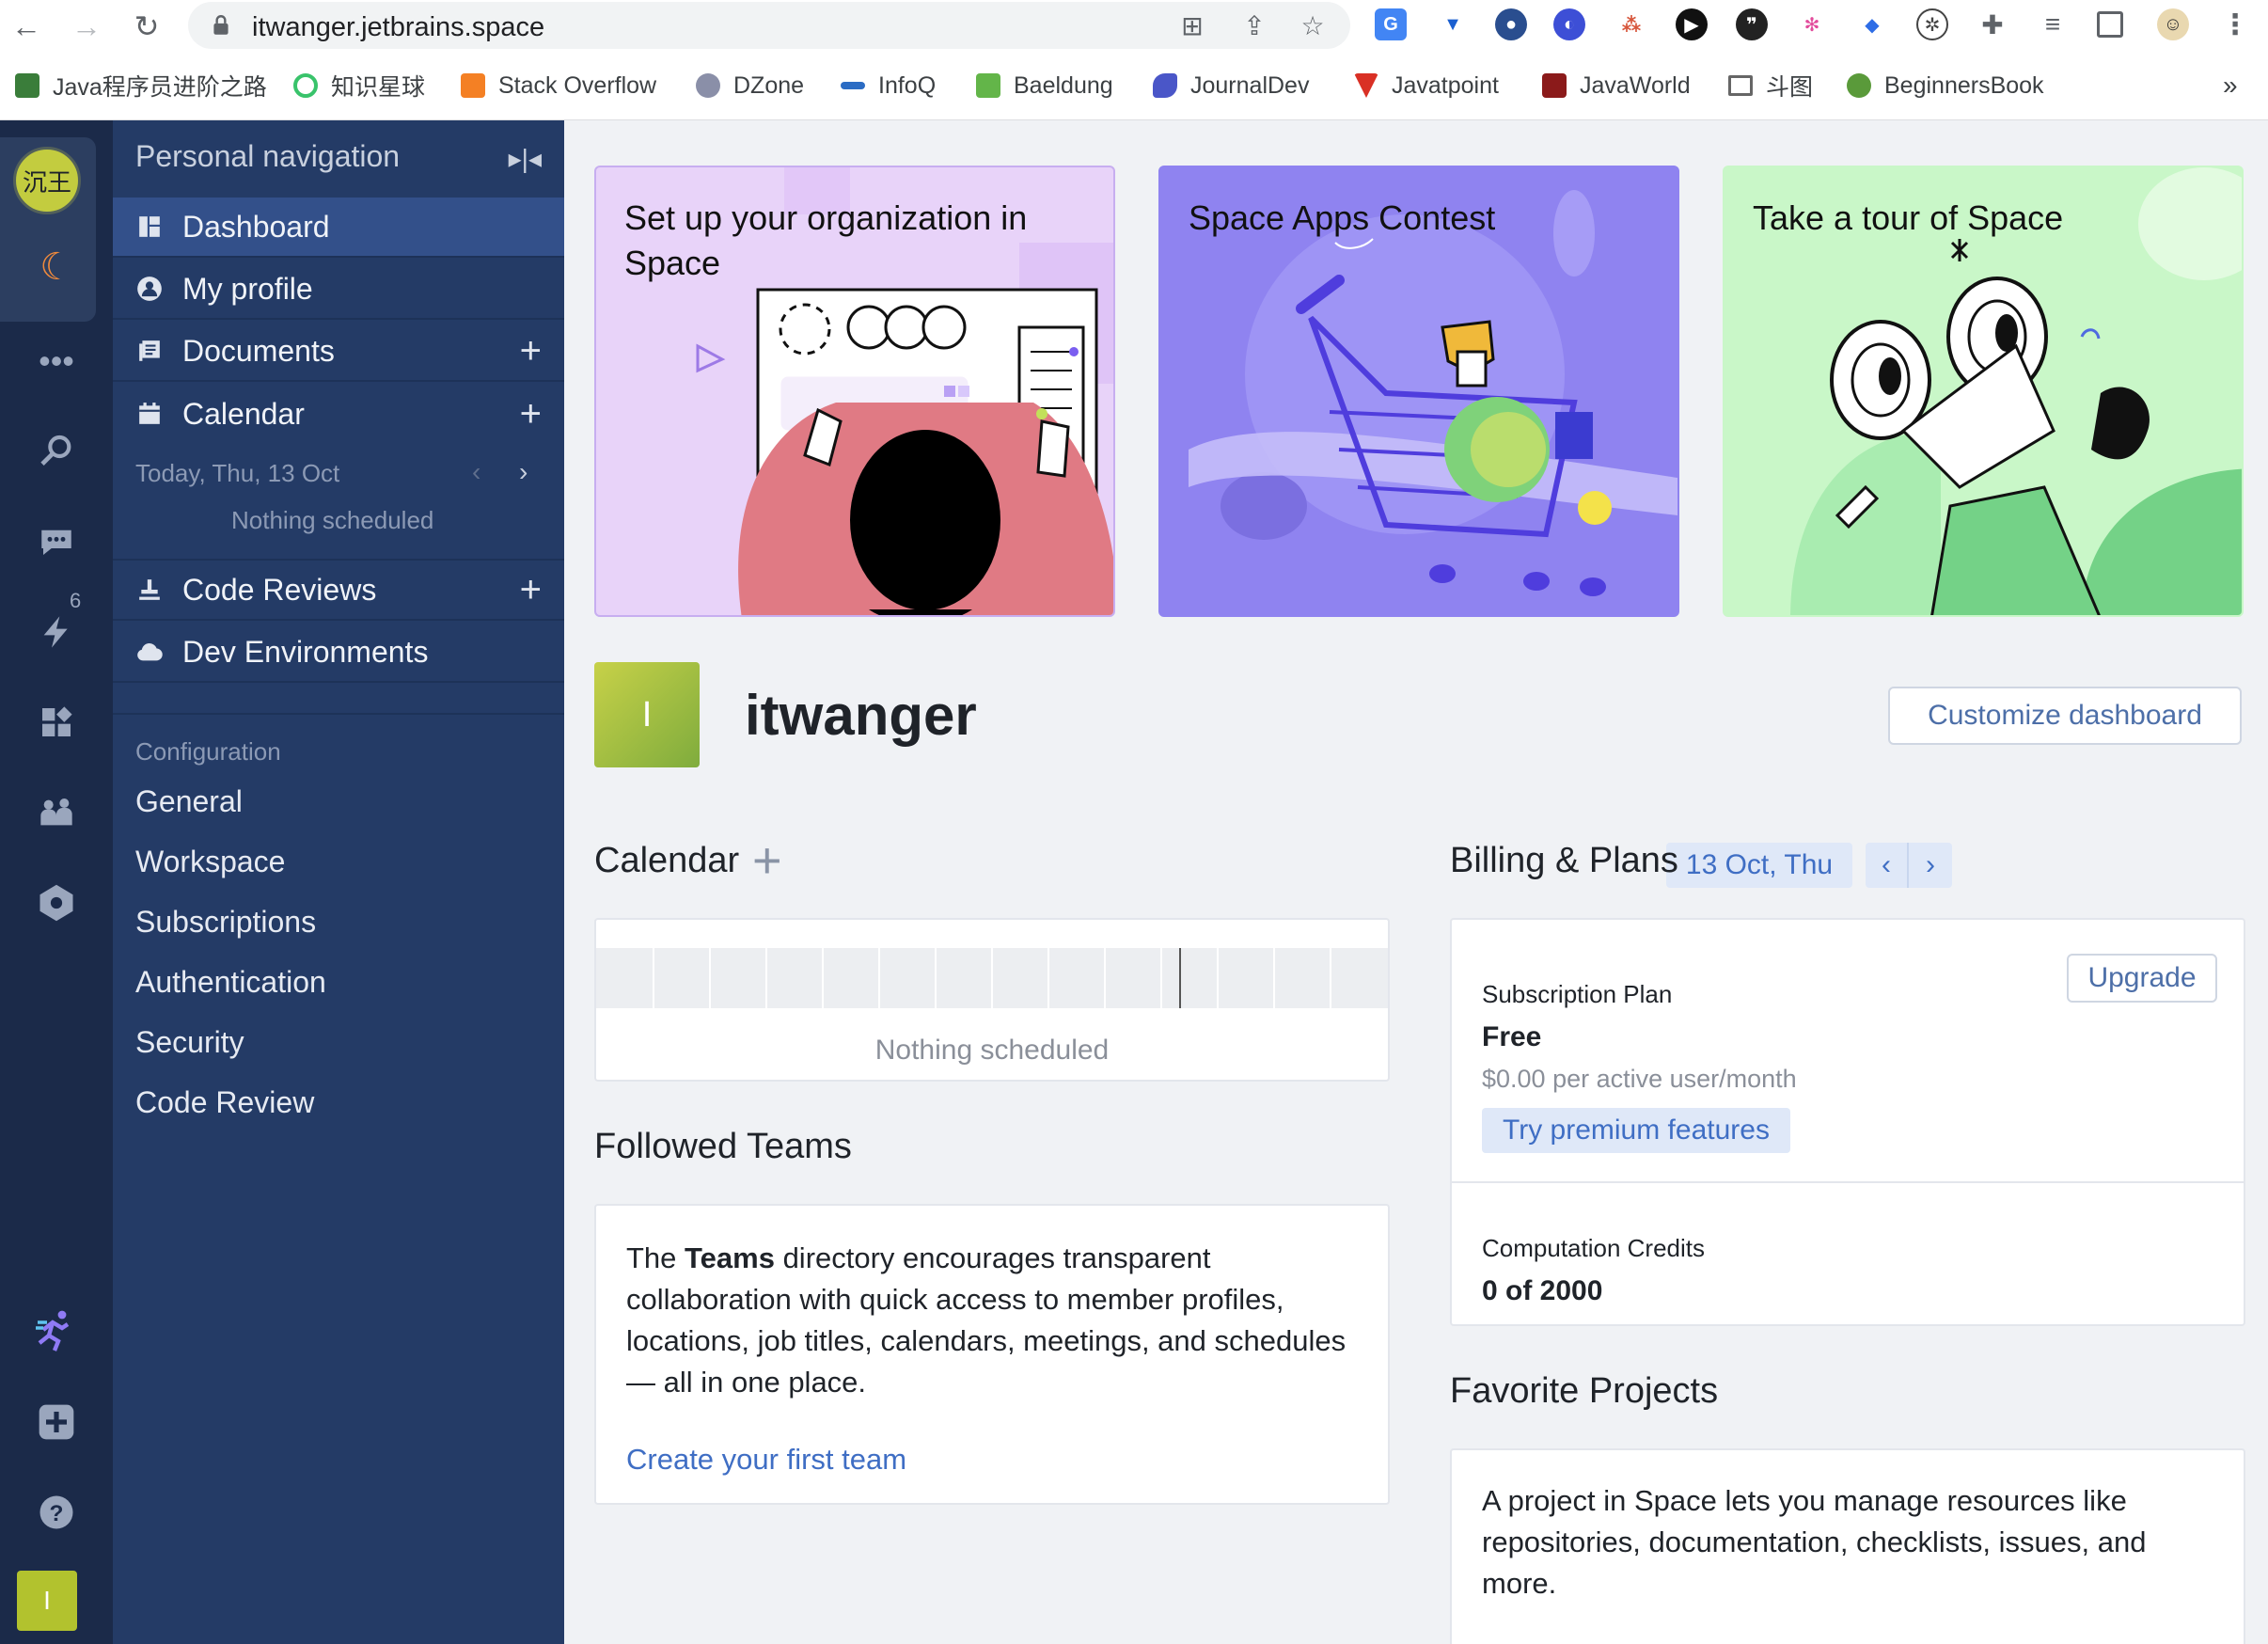  Describe the element at coordinates (256, 226) in the screenshot. I see `sidebar-item-label: Dashboard` at that location.